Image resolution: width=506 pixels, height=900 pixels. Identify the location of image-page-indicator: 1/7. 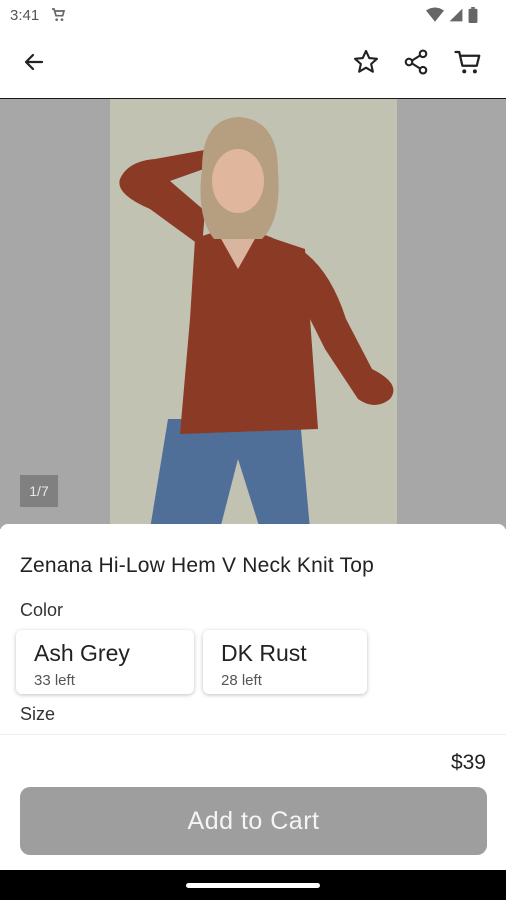
(39, 491).